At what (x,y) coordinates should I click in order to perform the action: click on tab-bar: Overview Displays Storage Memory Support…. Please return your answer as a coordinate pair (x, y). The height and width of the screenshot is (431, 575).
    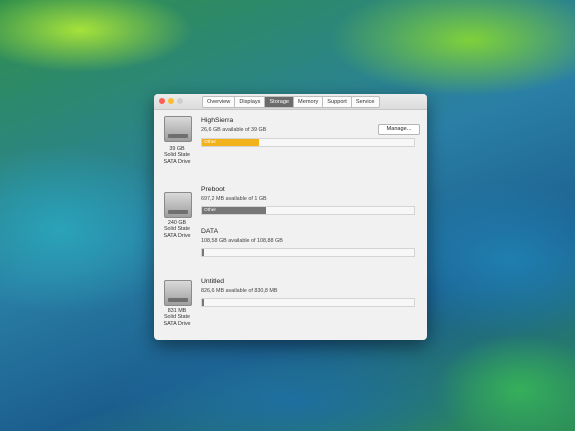
    Looking at the image, I should click on (291, 102).